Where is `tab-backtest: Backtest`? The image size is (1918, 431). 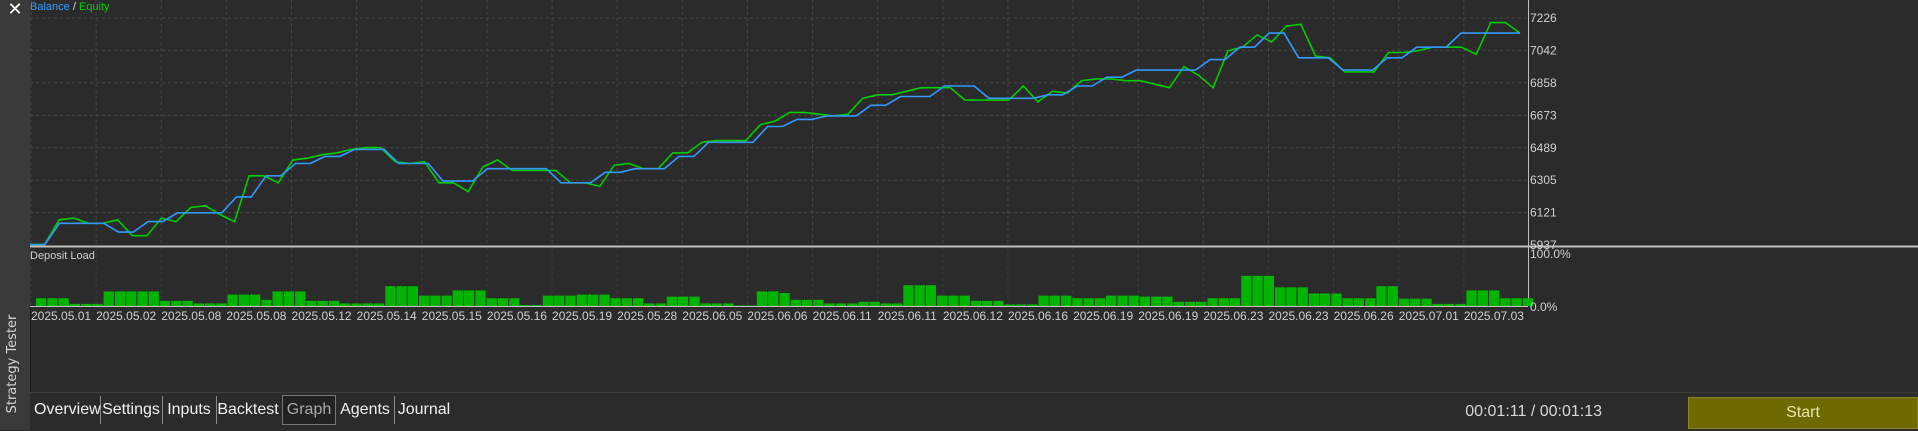
tab-backtest: Backtest is located at coordinates (248, 410).